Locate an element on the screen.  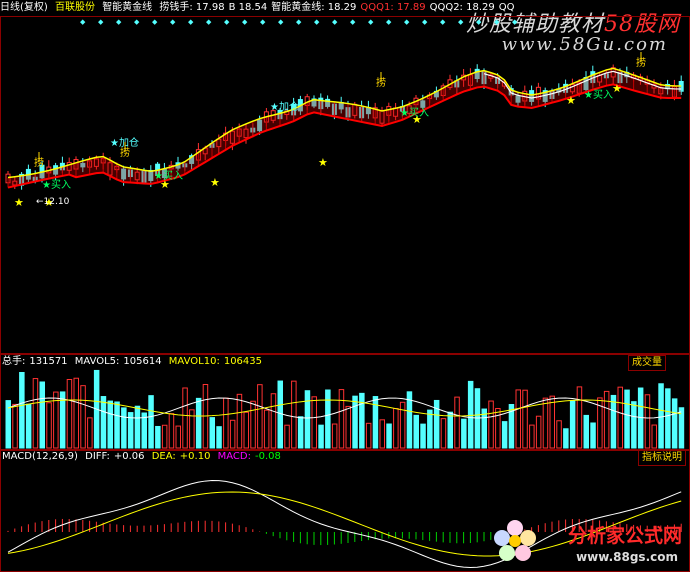
stock-name: 百联股份 is located at coordinates (75, 7).